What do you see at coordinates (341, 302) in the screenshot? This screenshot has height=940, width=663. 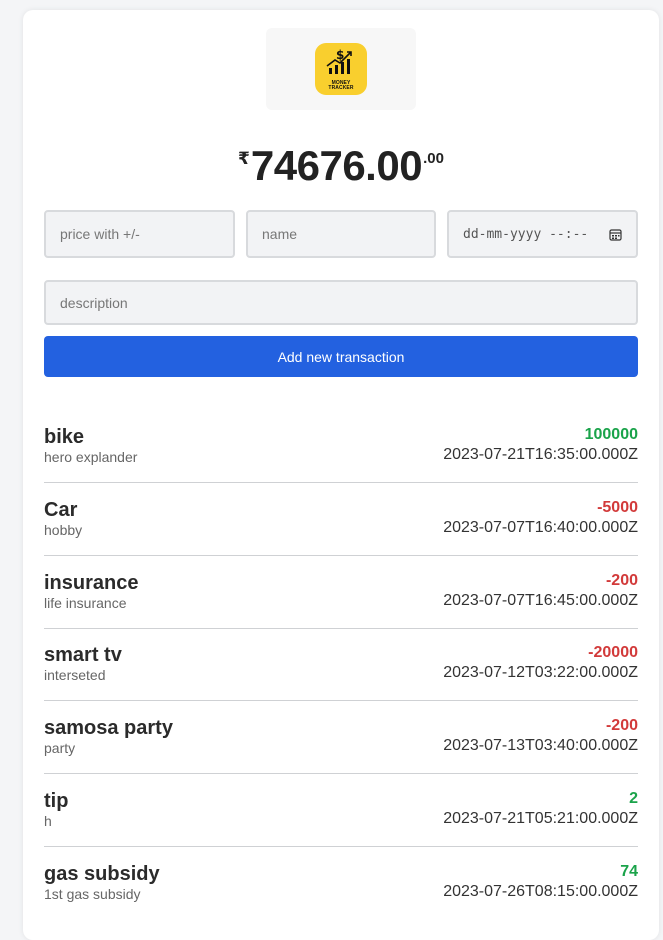 I see `description-input: description` at bounding box center [341, 302].